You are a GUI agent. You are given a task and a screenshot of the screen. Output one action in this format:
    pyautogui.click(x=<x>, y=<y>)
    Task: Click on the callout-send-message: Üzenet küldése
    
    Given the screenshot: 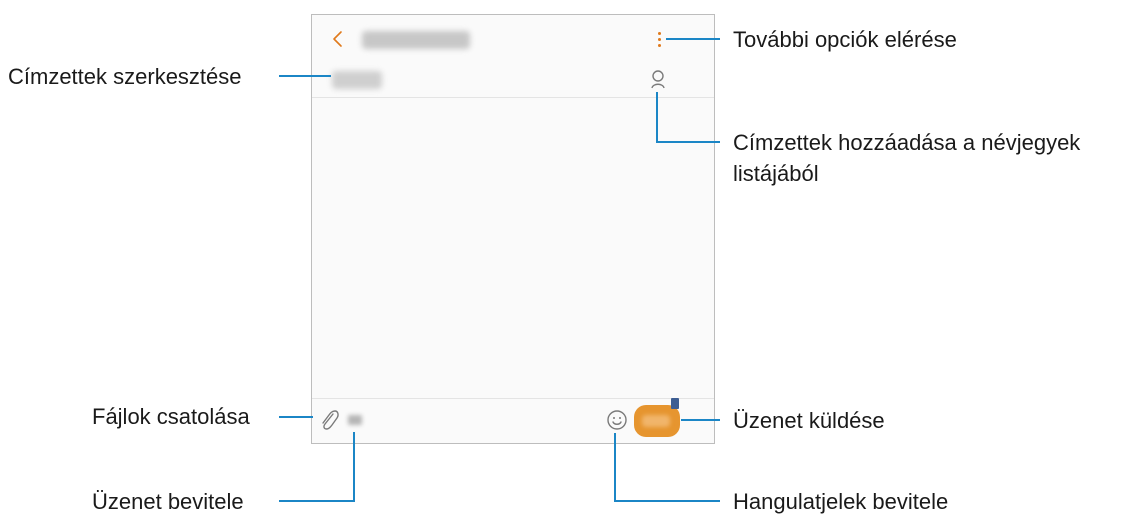 What is the action you would take?
    pyautogui.click(x=809, y=420)
    